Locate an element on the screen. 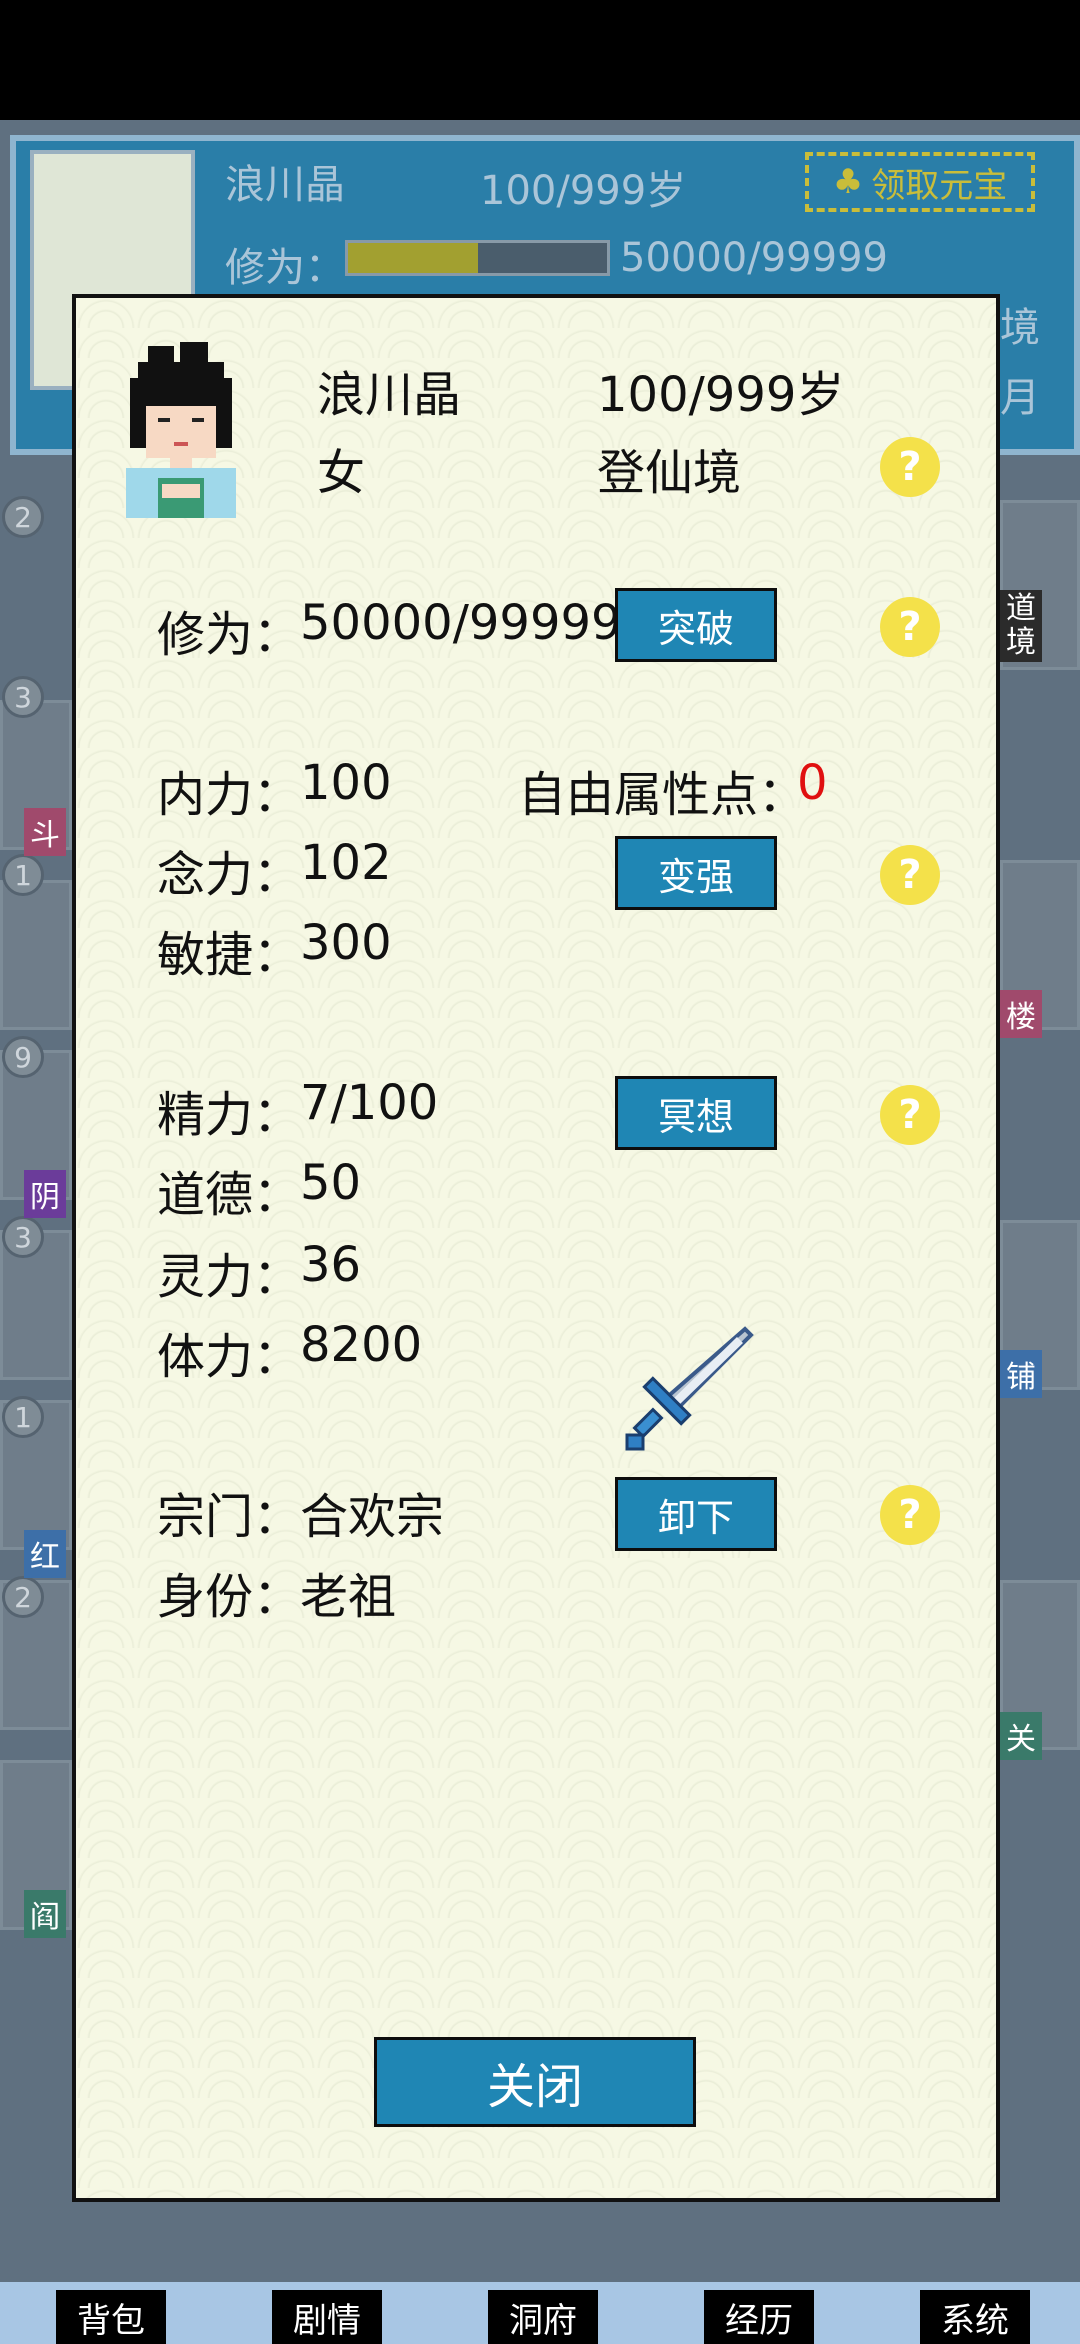  background-tag: 阎 is located at coordinates (45, 1914).